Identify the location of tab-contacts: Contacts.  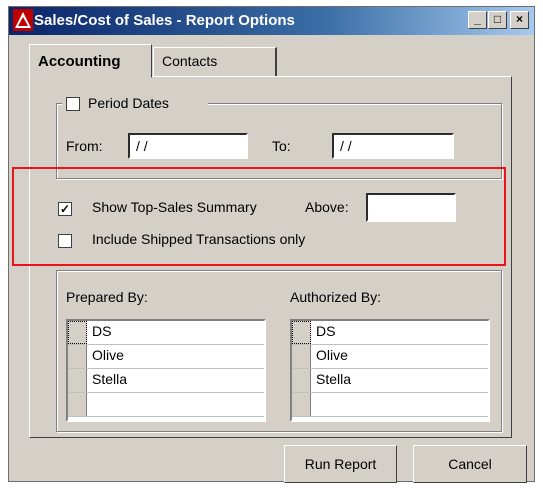
(215, 61).